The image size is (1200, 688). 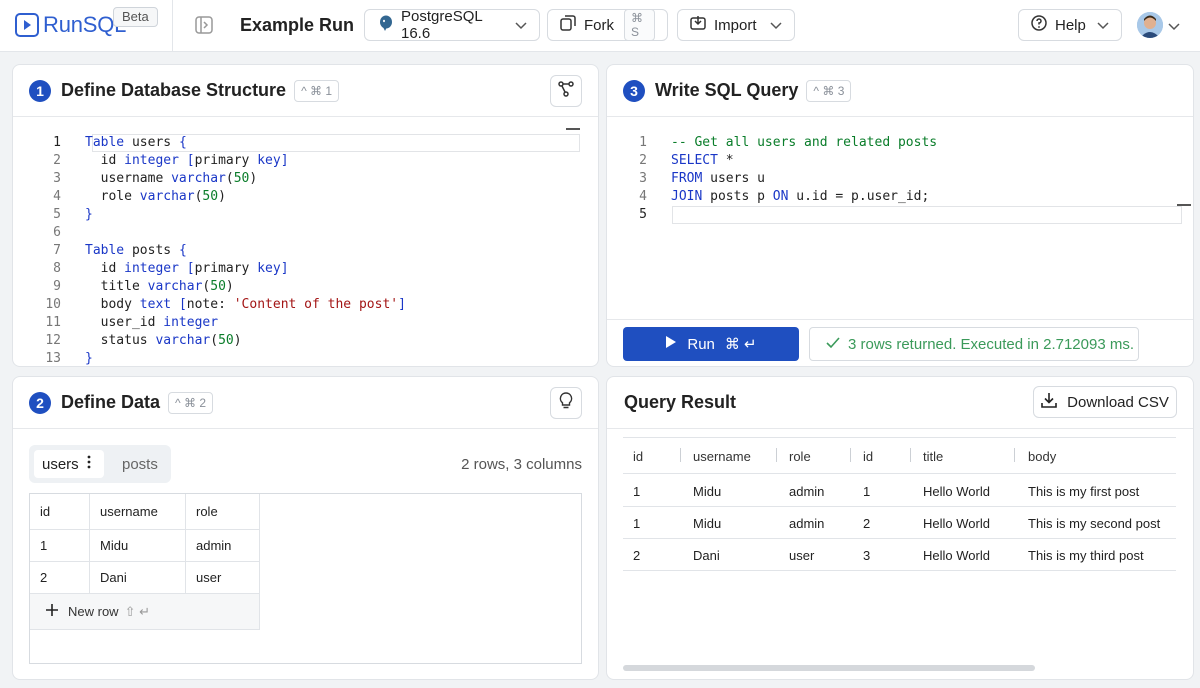 What do you see at coordinates (1042, 456) in the screenshot?
I see `column-header: body` at bounding box center [1042, 456].